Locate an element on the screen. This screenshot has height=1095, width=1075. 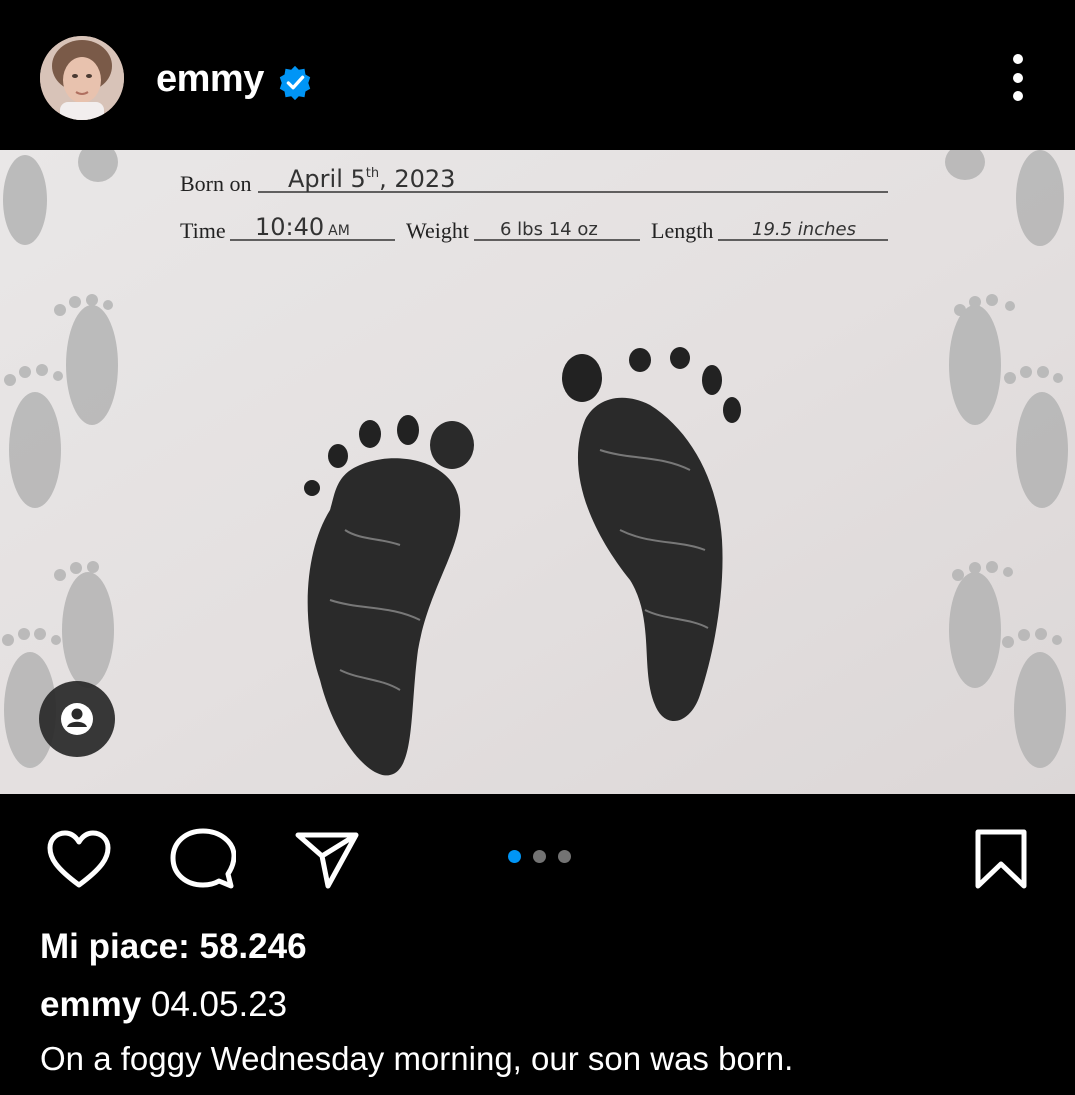
weight-value: 6 lbs 14 oz is located at coordinates (549, 229).